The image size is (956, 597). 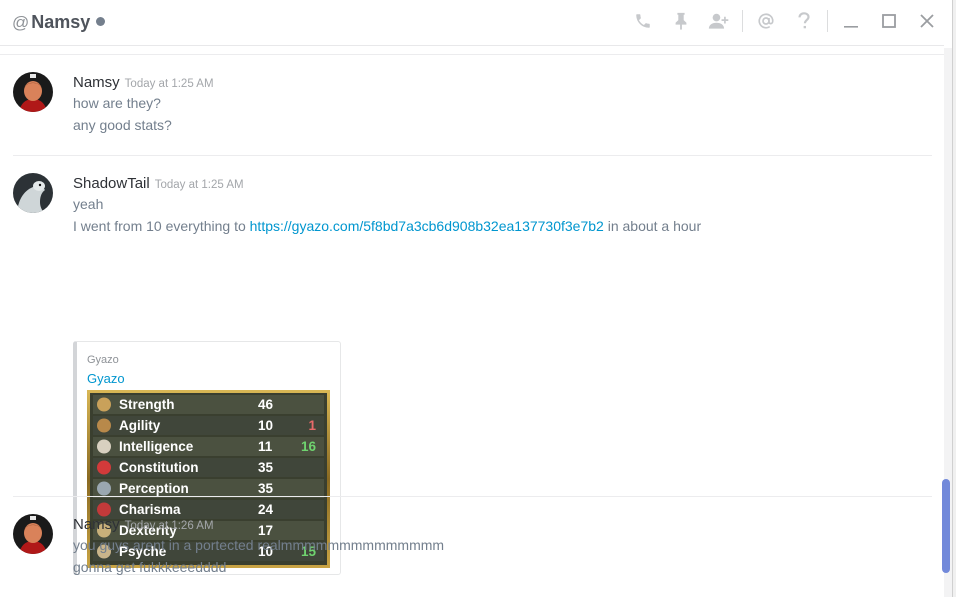 I want to click on stat-name: Agility, so click(x=140, y=425).